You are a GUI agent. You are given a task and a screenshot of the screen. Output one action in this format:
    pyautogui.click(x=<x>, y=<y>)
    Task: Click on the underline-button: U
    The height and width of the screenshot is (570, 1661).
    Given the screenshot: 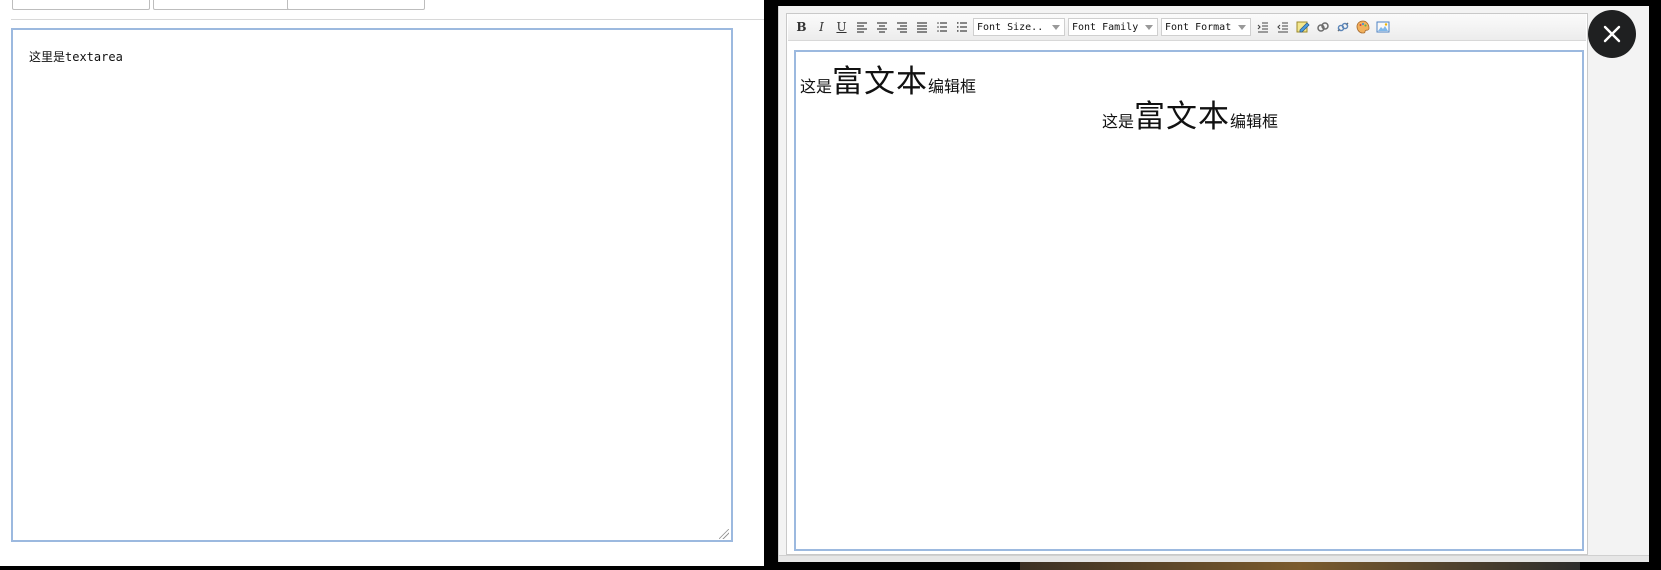 What is the action you would take?
    pyautogui.click(x=841, y=27)
    